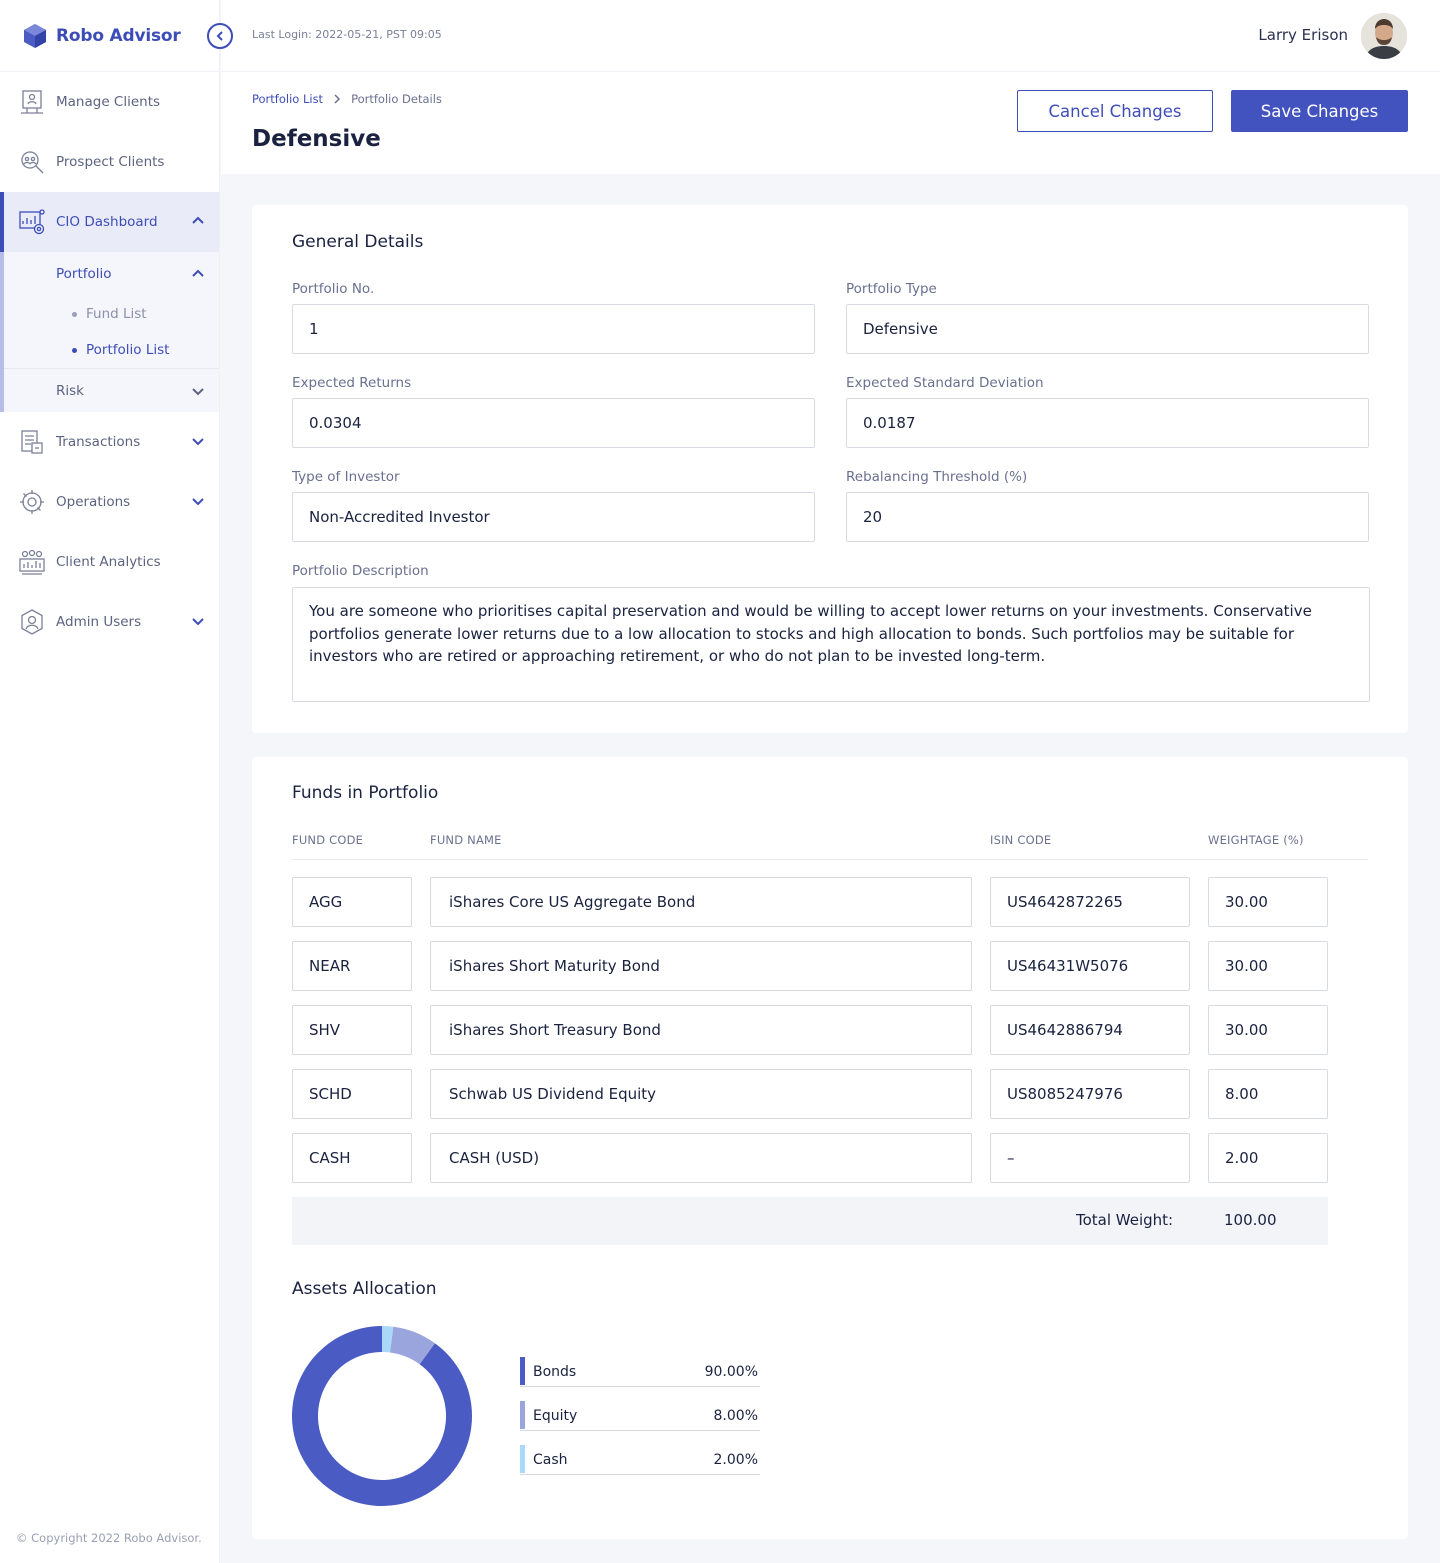  Describe the element at coordinates (891, 289) in the screenshot. I see `portfolio-type-label: Portfolio Type` at that location.